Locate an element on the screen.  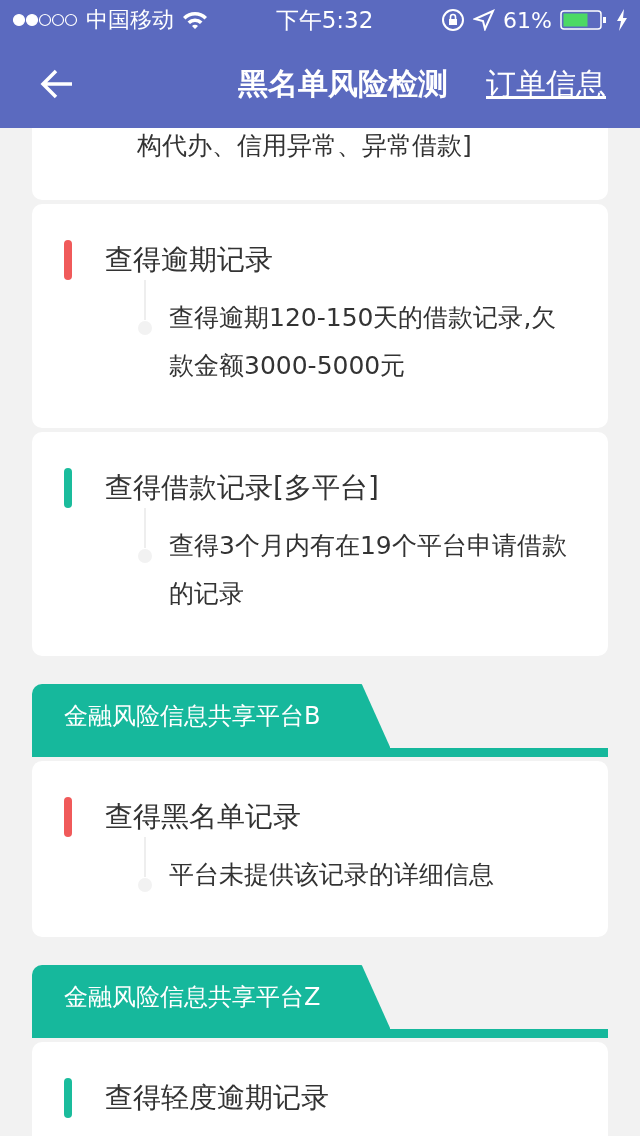
record-detail: 查得逾期120-150天的借款记录,欠款金额3000-5000元 is located at coordinates (363, 342).